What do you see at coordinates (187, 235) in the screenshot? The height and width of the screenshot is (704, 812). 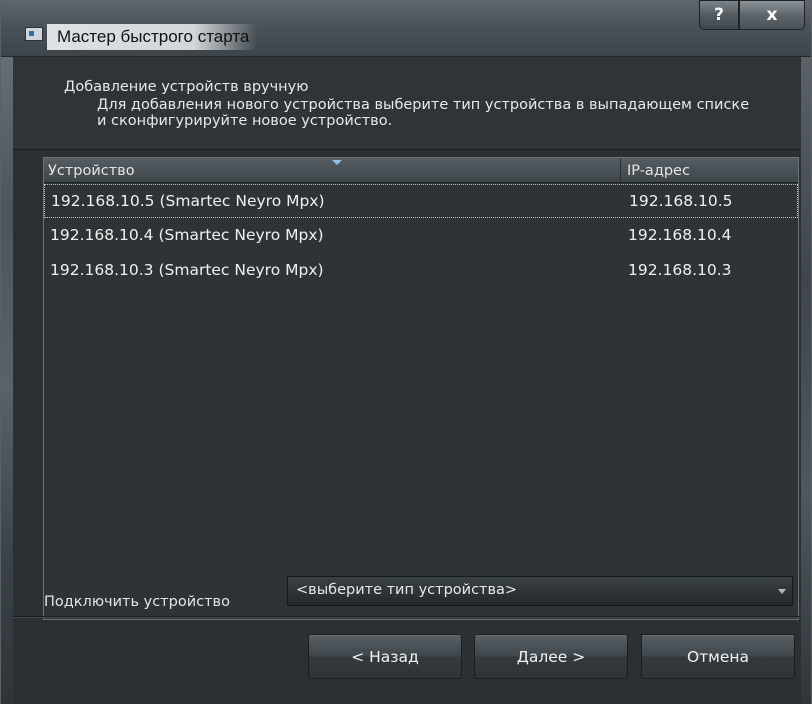 I see `device-name-cell: 192.168.10.4 (Smartec Neyro Mpx)` at bounding box center [187, 235].